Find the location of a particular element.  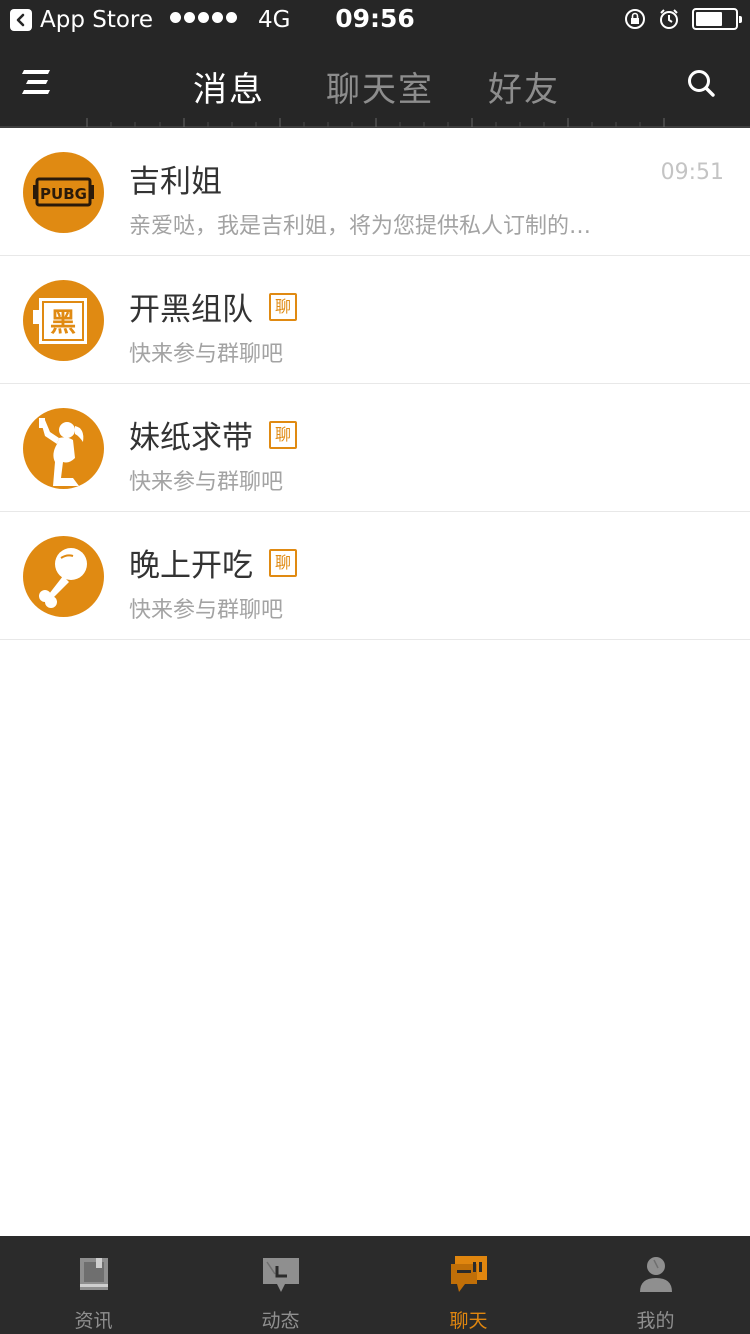

chat-name: 开黑组队 聊 is located at coordinates (213, 306).